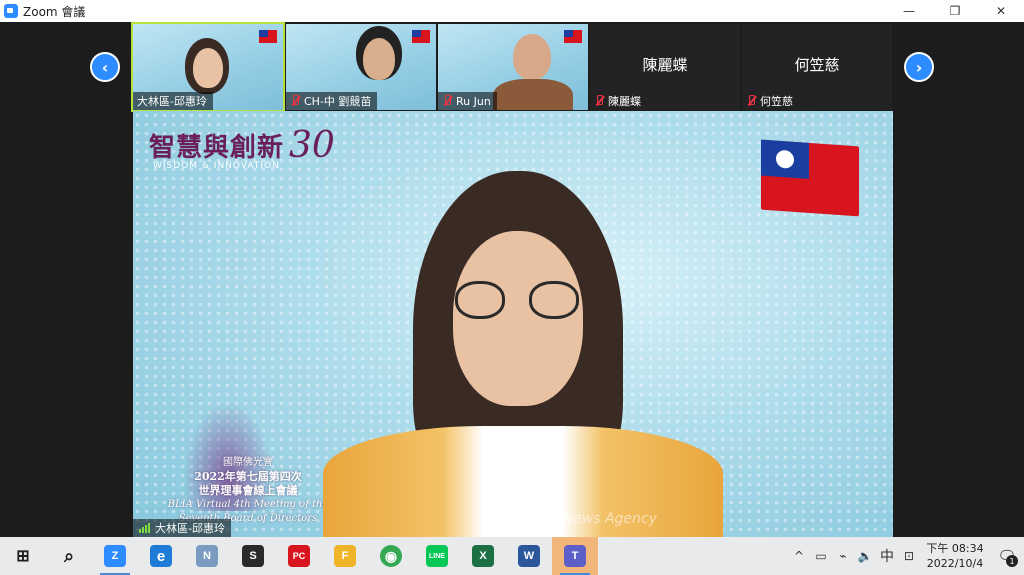 The height and width of the screenshot is (575, 1024). I want to click on wisdom-innovation-logo: 智慧與創新 WISDOM & INNOVATION 30, so click(251, 148).